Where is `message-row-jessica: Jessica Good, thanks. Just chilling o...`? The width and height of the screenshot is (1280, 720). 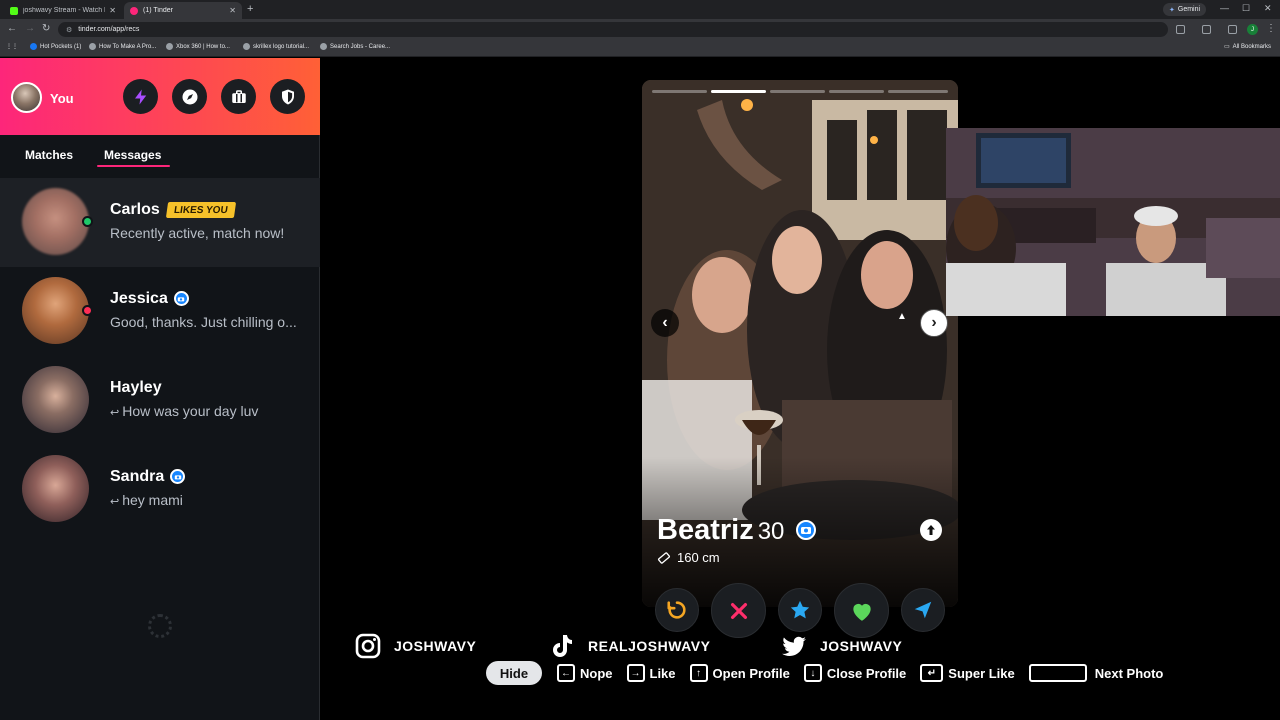 message-row-jessica: Jessica Good, thanks. Just chilling o... is located at coordinates (160, 311).